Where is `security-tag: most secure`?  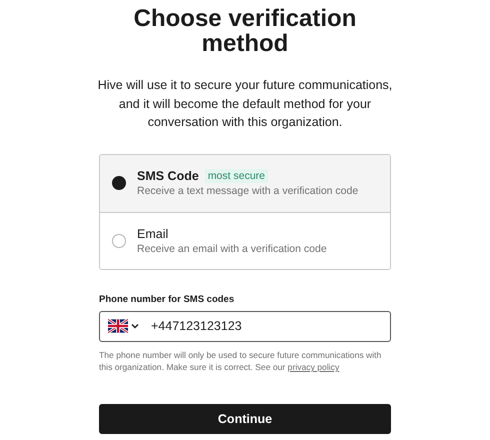
security-tag: most secure is located at coordinates (236, 176).